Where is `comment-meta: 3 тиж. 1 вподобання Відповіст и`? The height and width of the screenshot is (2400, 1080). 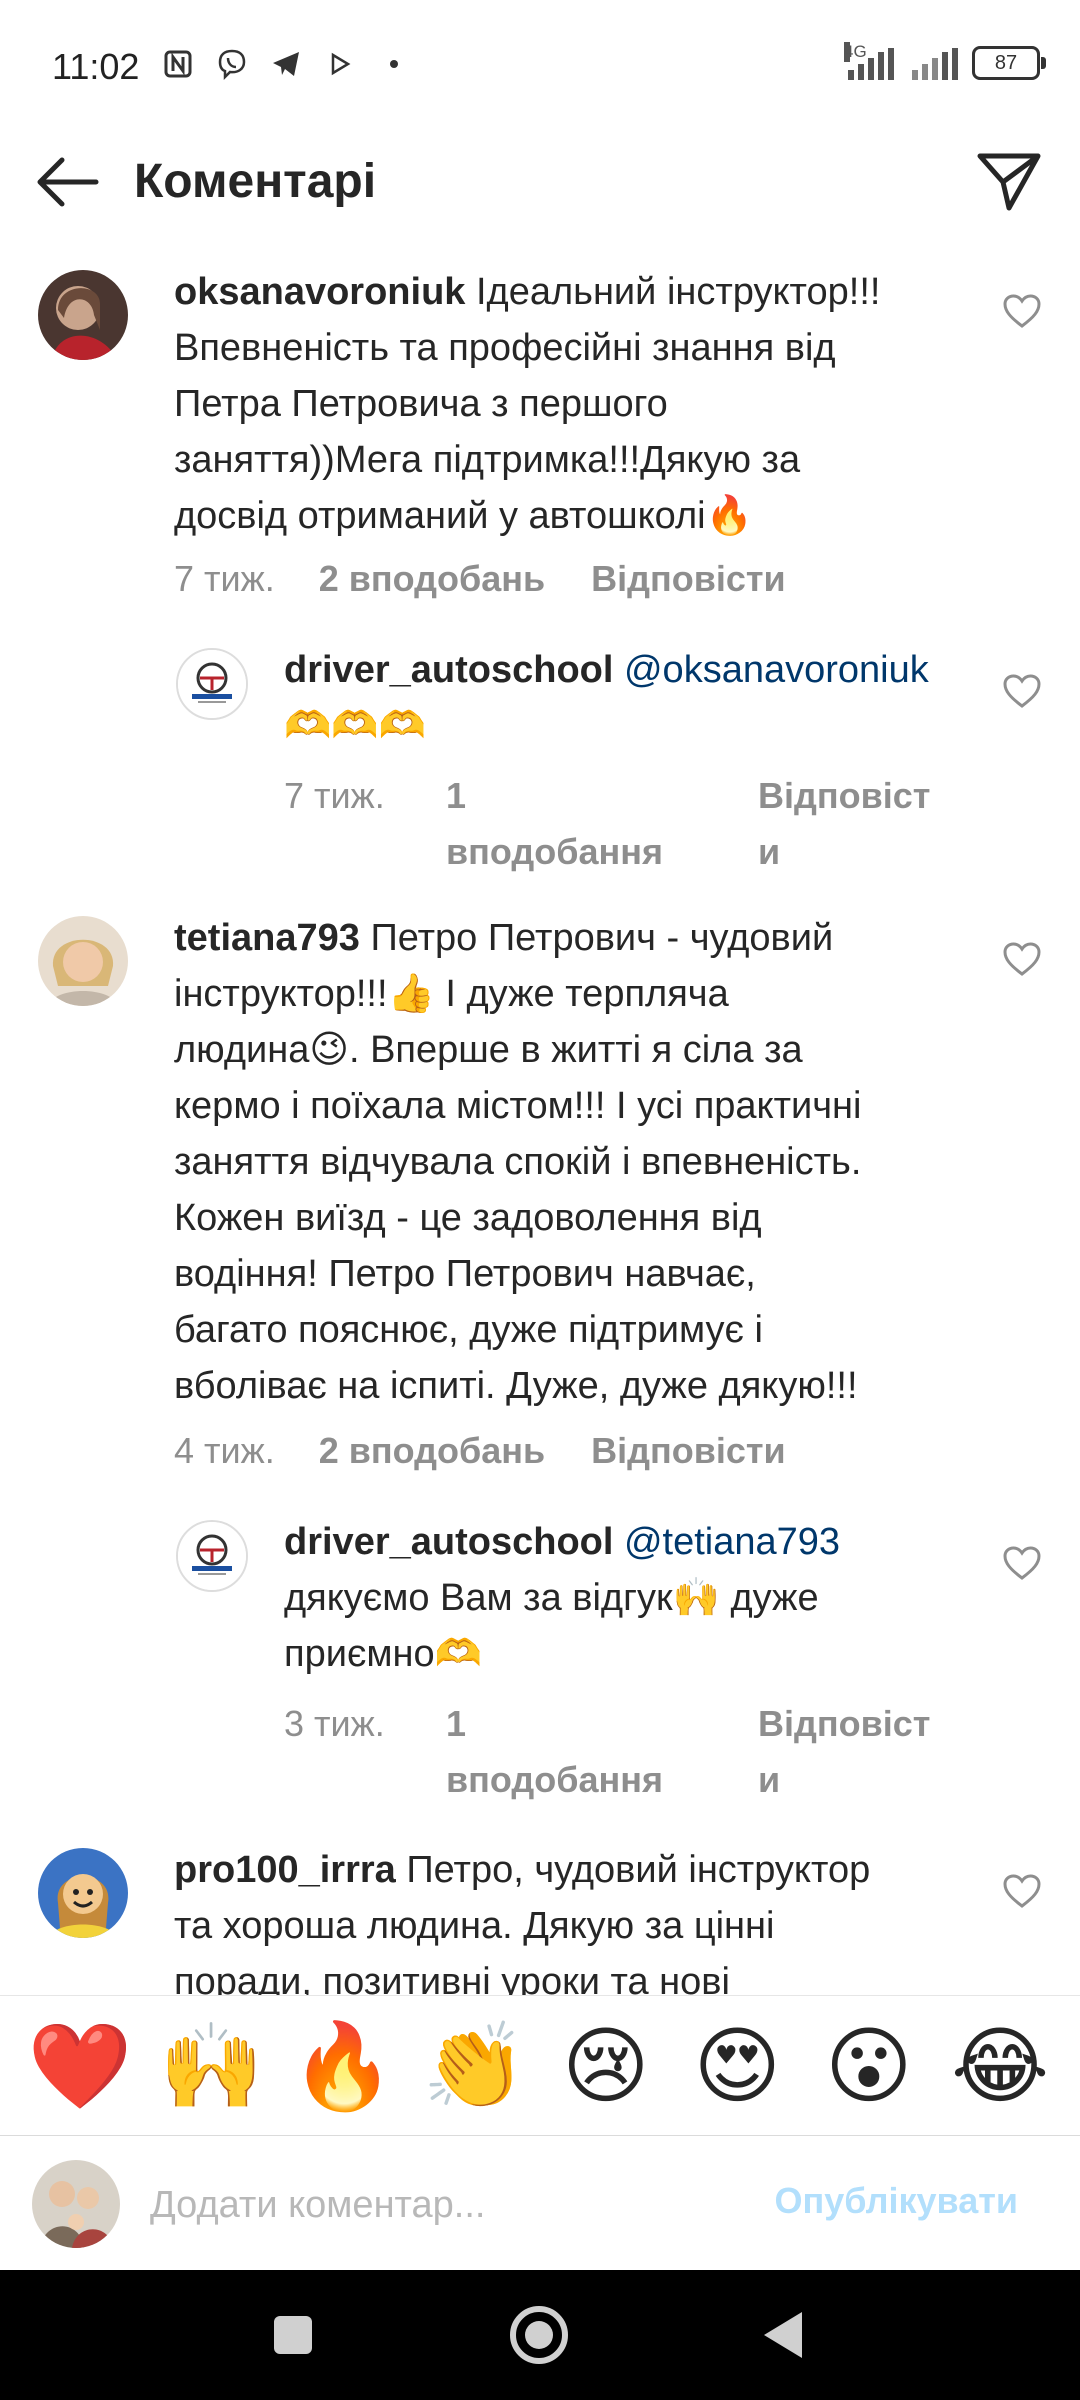 comment-meta: 3 тиж. 1 вподобання Відповіст и is located at coordinates (607, 1752).